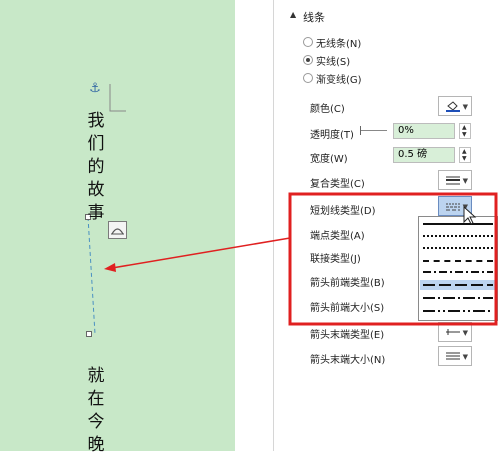 This screenshot has width=500, height=457. What do you see at coordinates (343, 211) in the screenshot?
I see `dash-type-label: 短划线类型(D)` at bounding box center [343, 211].